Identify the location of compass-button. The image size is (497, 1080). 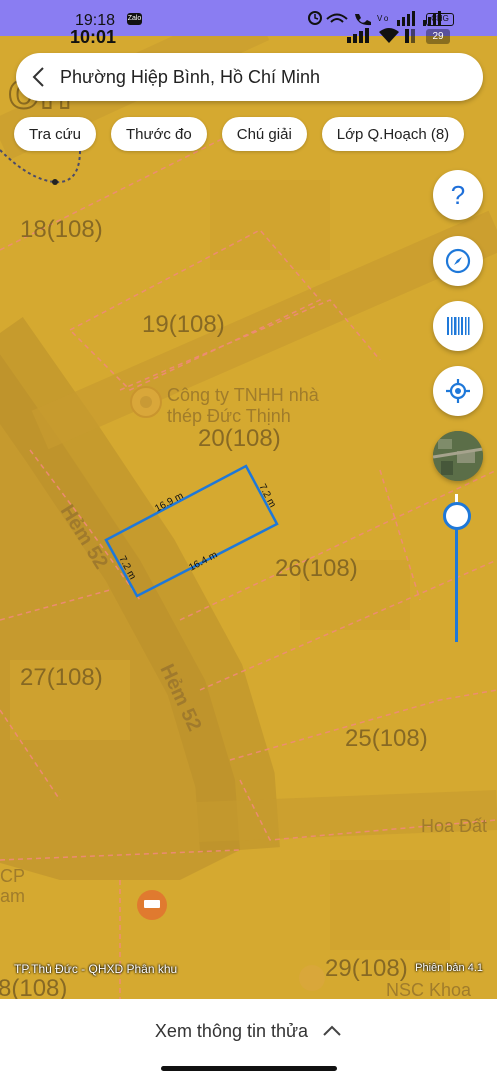
(458, 261).